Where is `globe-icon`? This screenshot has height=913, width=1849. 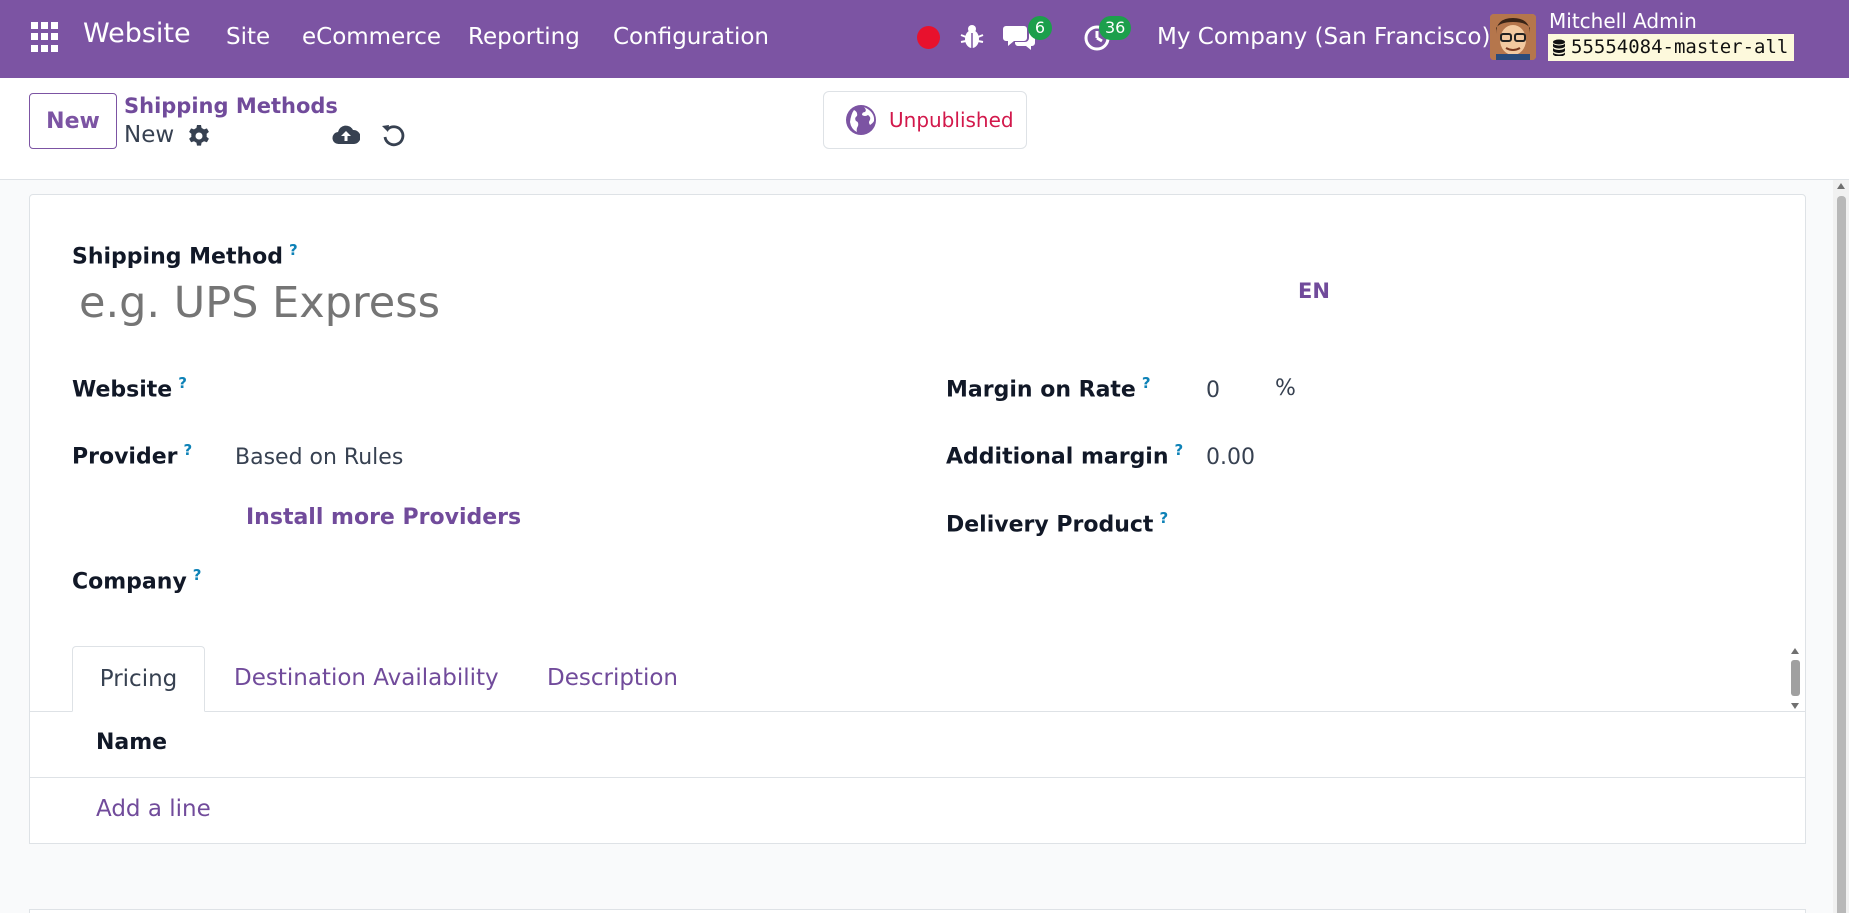
globe-icon is located at coordinates (861, 120).